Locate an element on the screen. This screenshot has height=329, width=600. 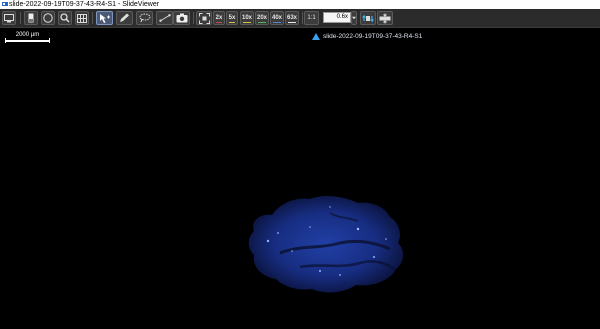
slide-name-text: slide-2022-09-19T09-37-43-R4-S1 is located at coordinates (373, 36).